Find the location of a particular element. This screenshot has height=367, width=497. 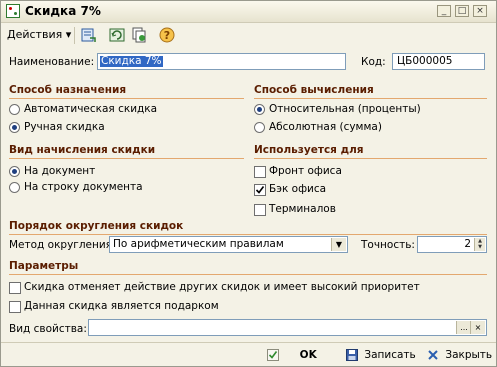

assignment-section-rule is located at coordinates (126, 98).